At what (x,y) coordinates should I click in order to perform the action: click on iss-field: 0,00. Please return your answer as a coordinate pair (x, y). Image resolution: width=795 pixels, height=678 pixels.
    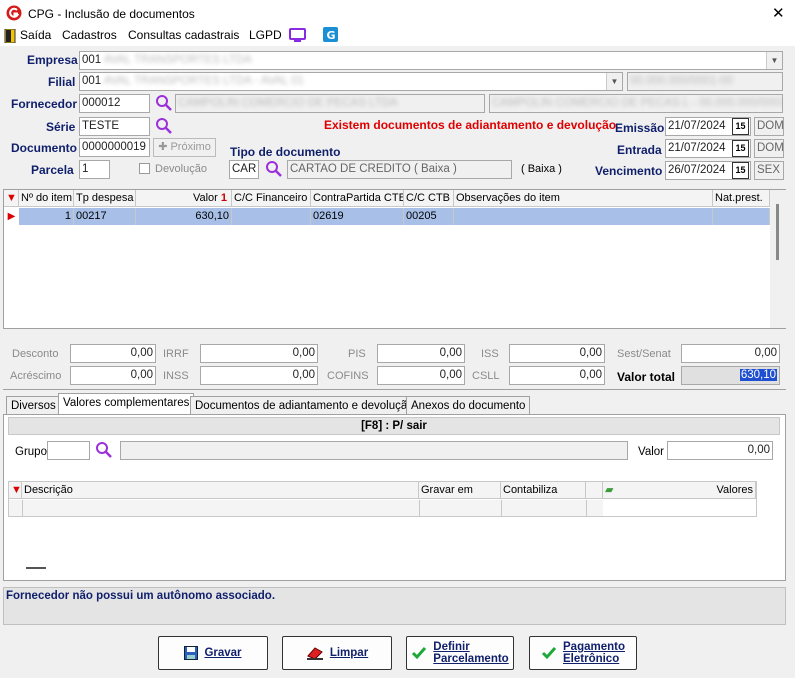
    Looking at the image, I should click on (557, 353).